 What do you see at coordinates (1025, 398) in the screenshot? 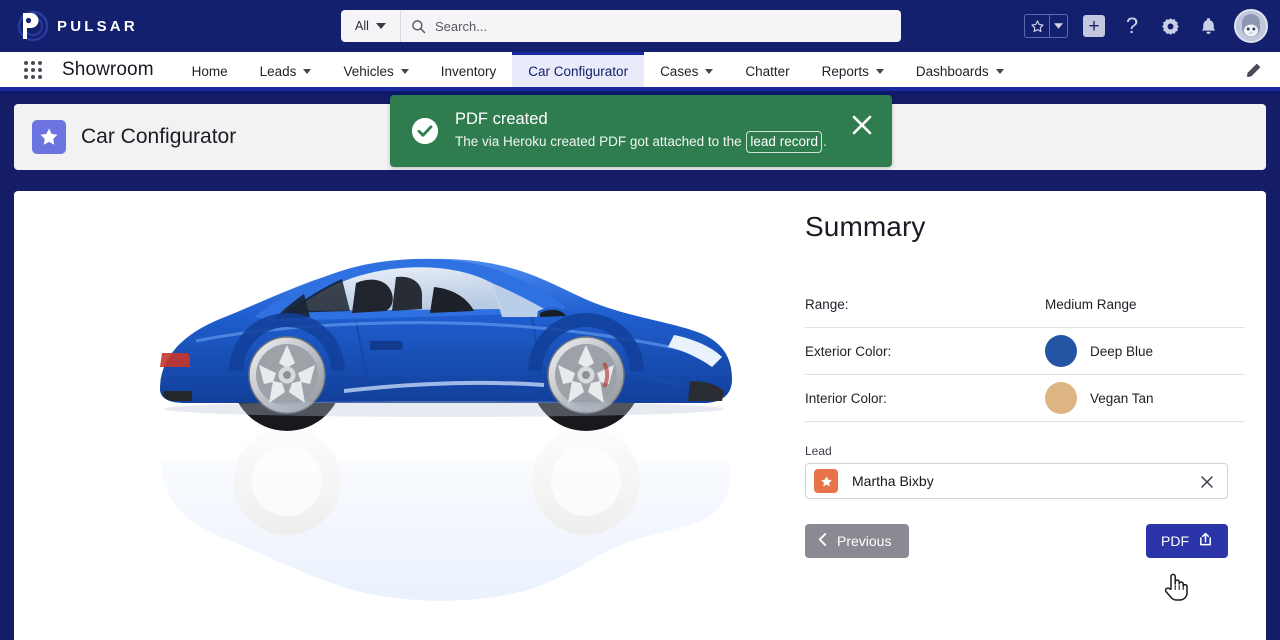
I see `spec-row-interior-color: Interior Color: Vegan Tan` at bounding box center [1025, 398].